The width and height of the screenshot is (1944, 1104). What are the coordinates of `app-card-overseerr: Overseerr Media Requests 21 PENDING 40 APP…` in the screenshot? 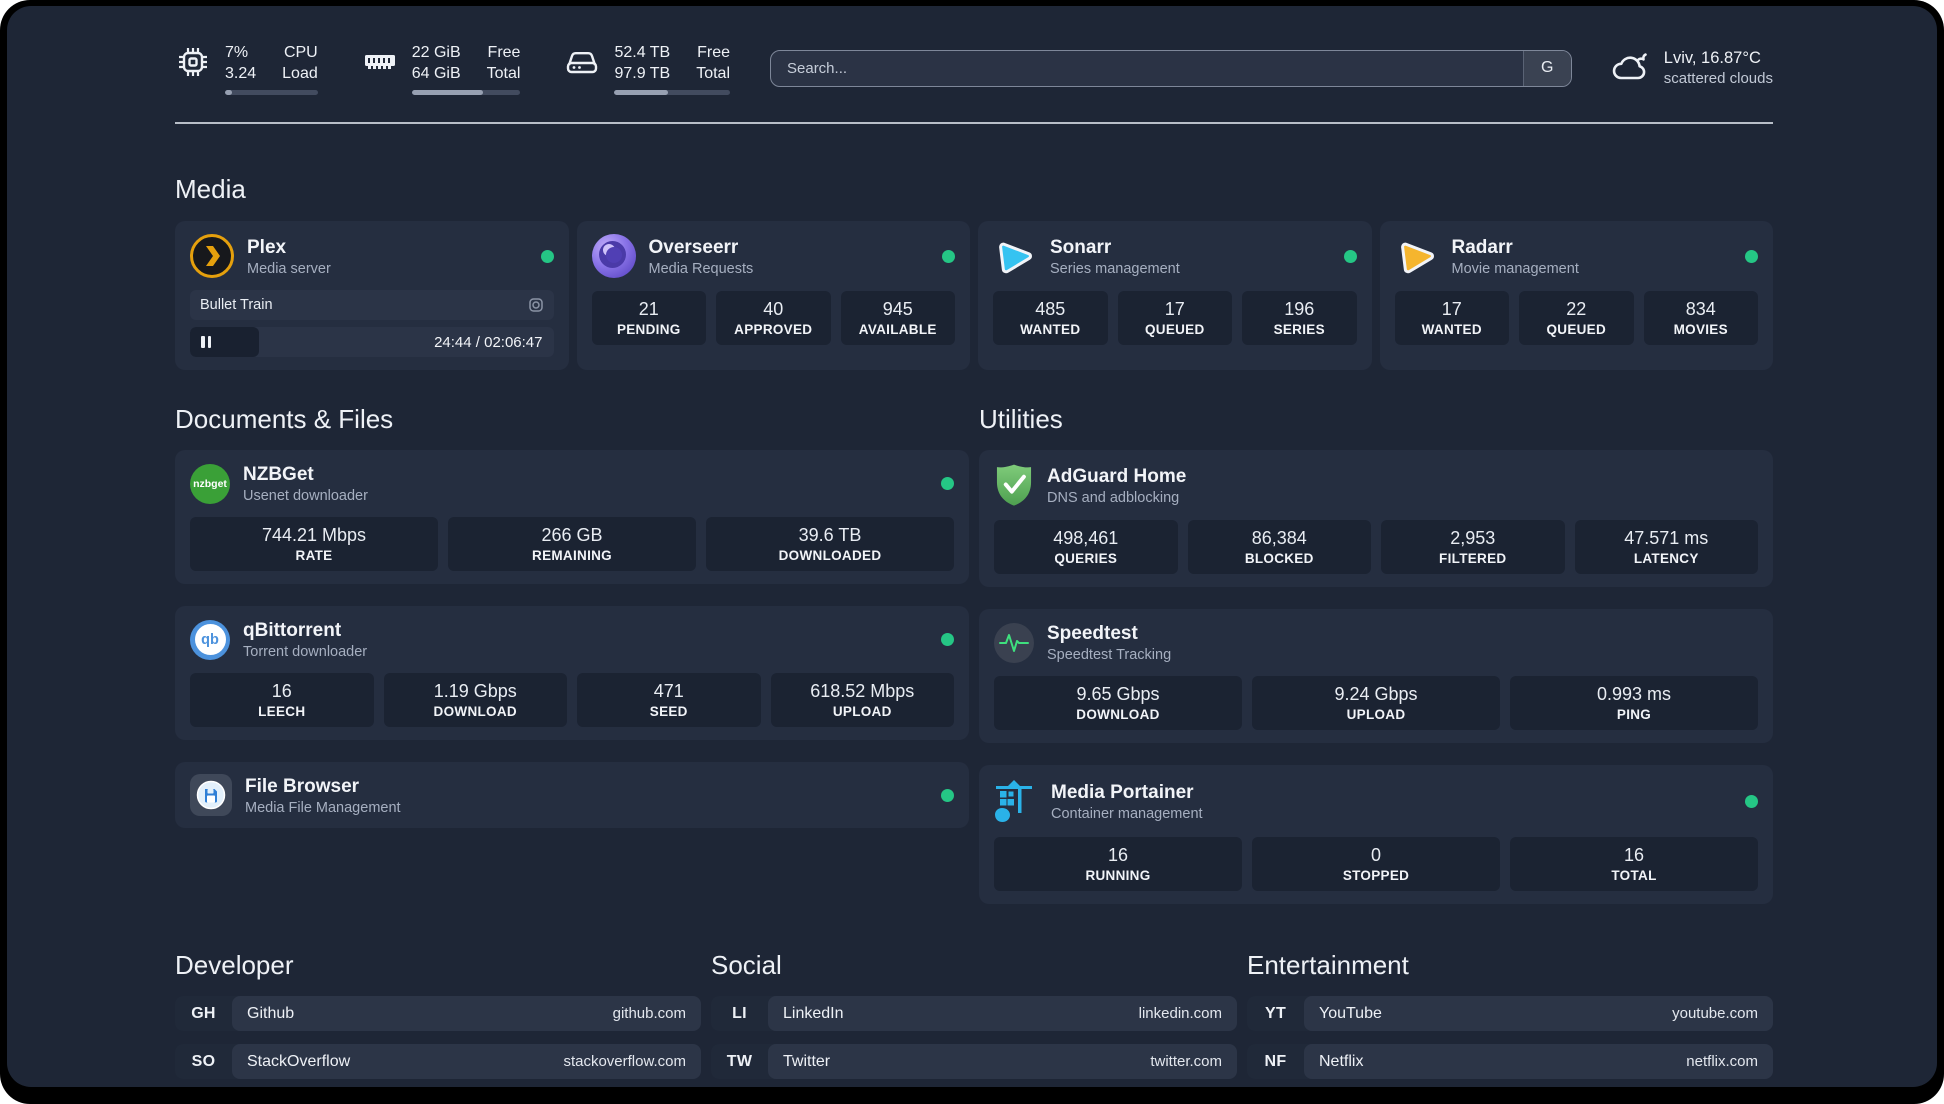 It's located at (773, 295).